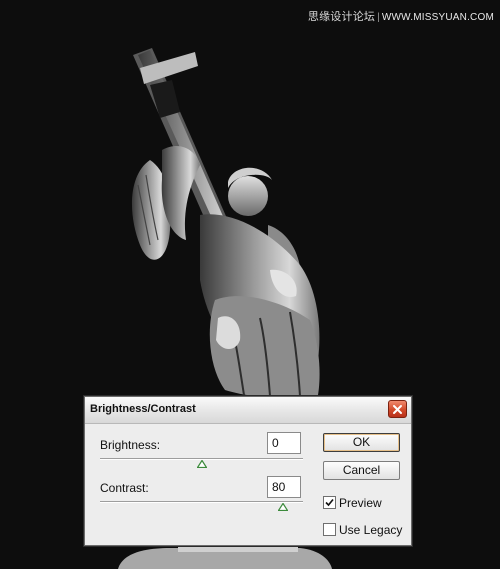 Image resolution: width=500 pixels, height=569 pixels. I want to click on angel-figure, so click(240, 271).